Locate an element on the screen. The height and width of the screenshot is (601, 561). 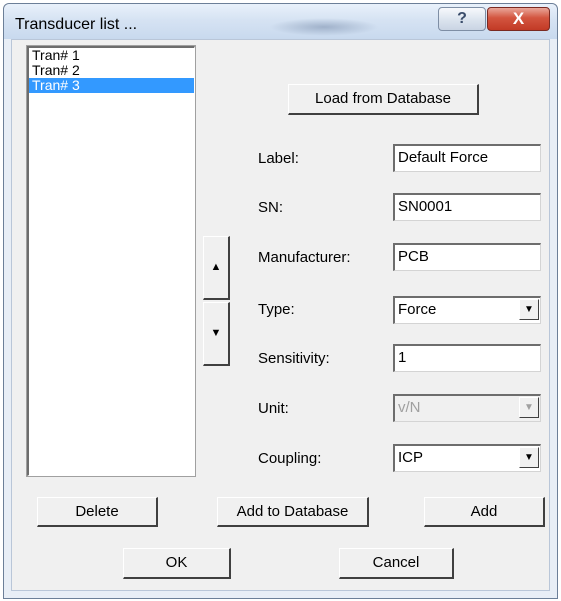
type-caption: Type: is located at coordinates (276, 309).